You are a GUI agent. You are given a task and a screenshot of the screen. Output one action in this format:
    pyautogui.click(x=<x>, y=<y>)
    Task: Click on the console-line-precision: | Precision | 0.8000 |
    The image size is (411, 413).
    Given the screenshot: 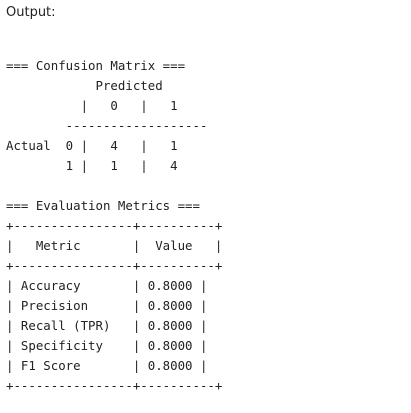 What is the action you would take?
    pyautogui.click(x=107, y=305)
    